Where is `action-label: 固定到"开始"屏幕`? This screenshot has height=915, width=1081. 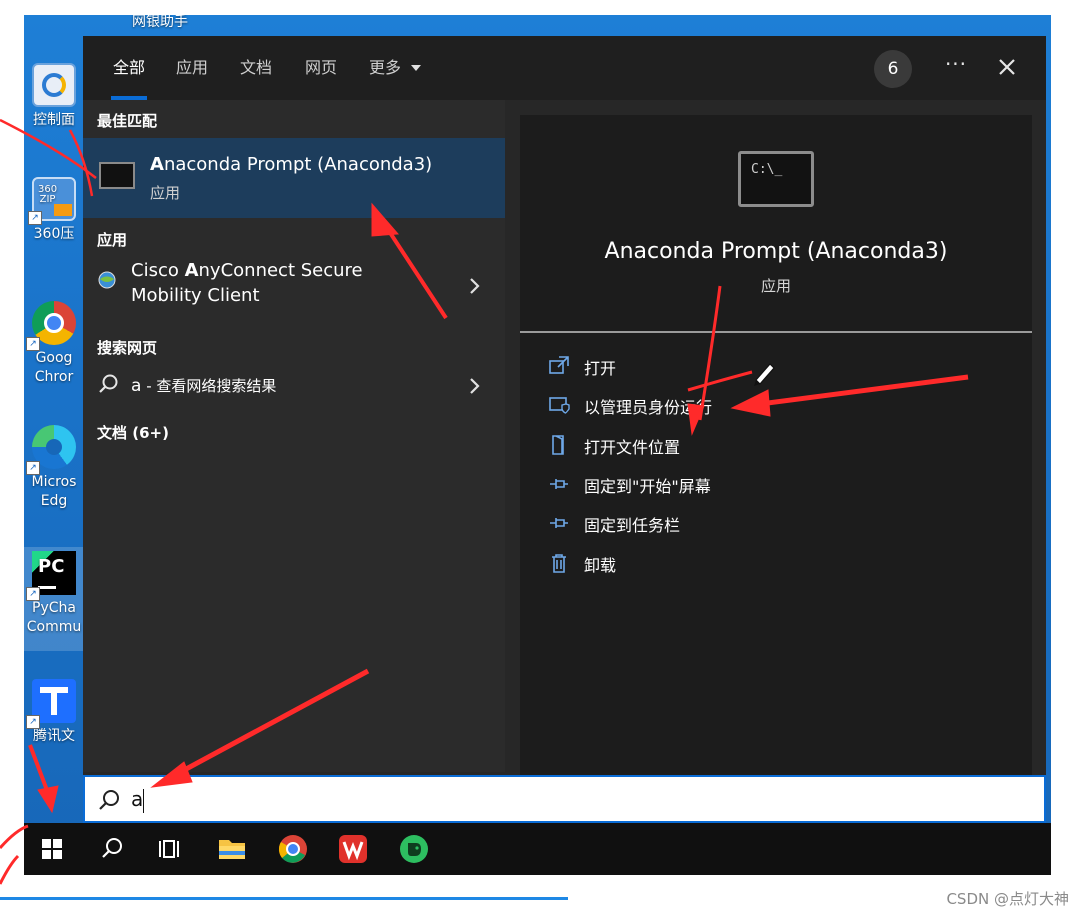 action-label: 固定到"开始"屏幕 is located at coordinates (647, 486).